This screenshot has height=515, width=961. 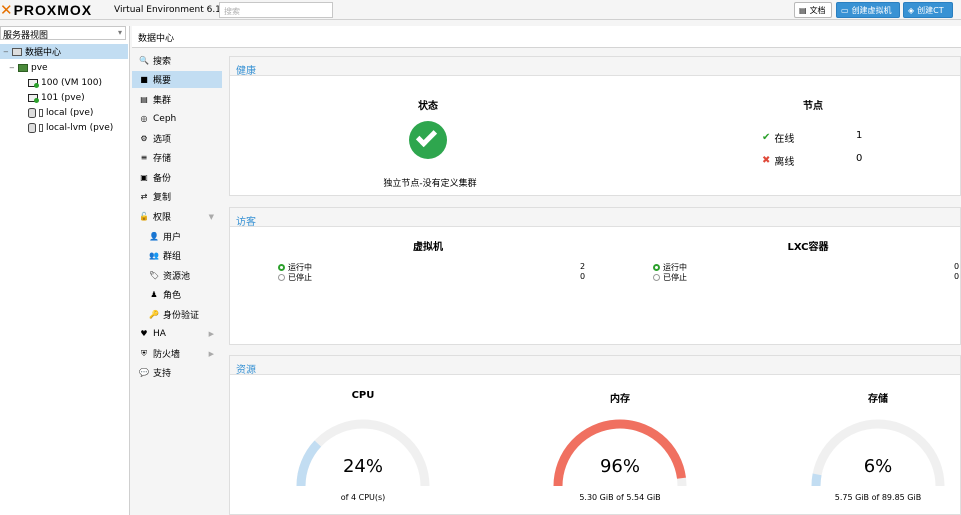 I want to click on tags-icon: 🏷, so click(x=154, y=275).